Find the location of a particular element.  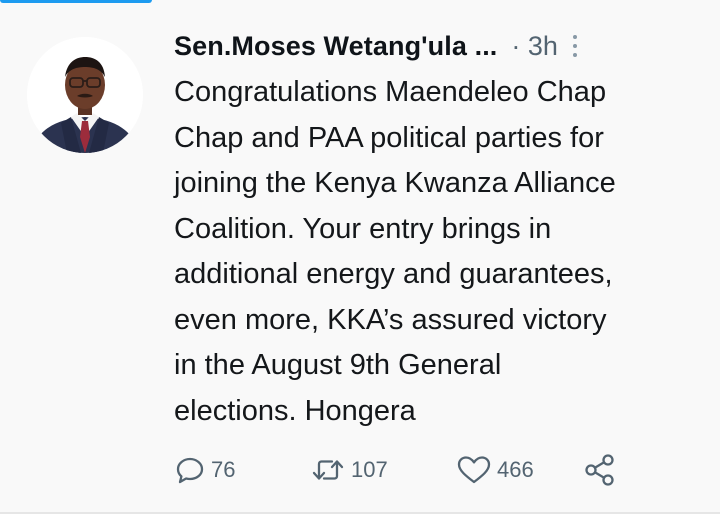

more-options-icon is located at coordinates (575, 46).